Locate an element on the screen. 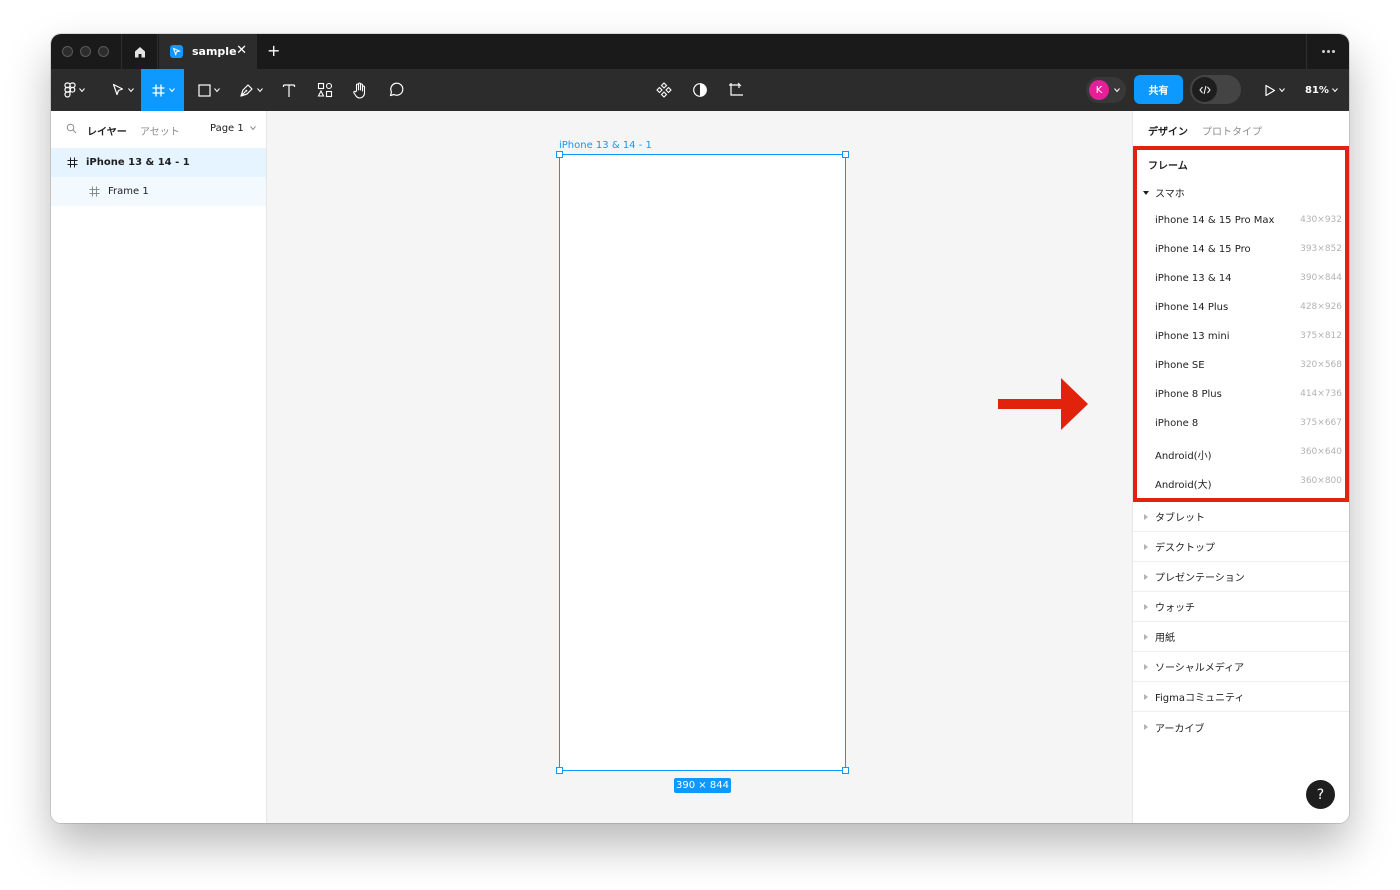  hand-icon is located at coordinates (359, 90).